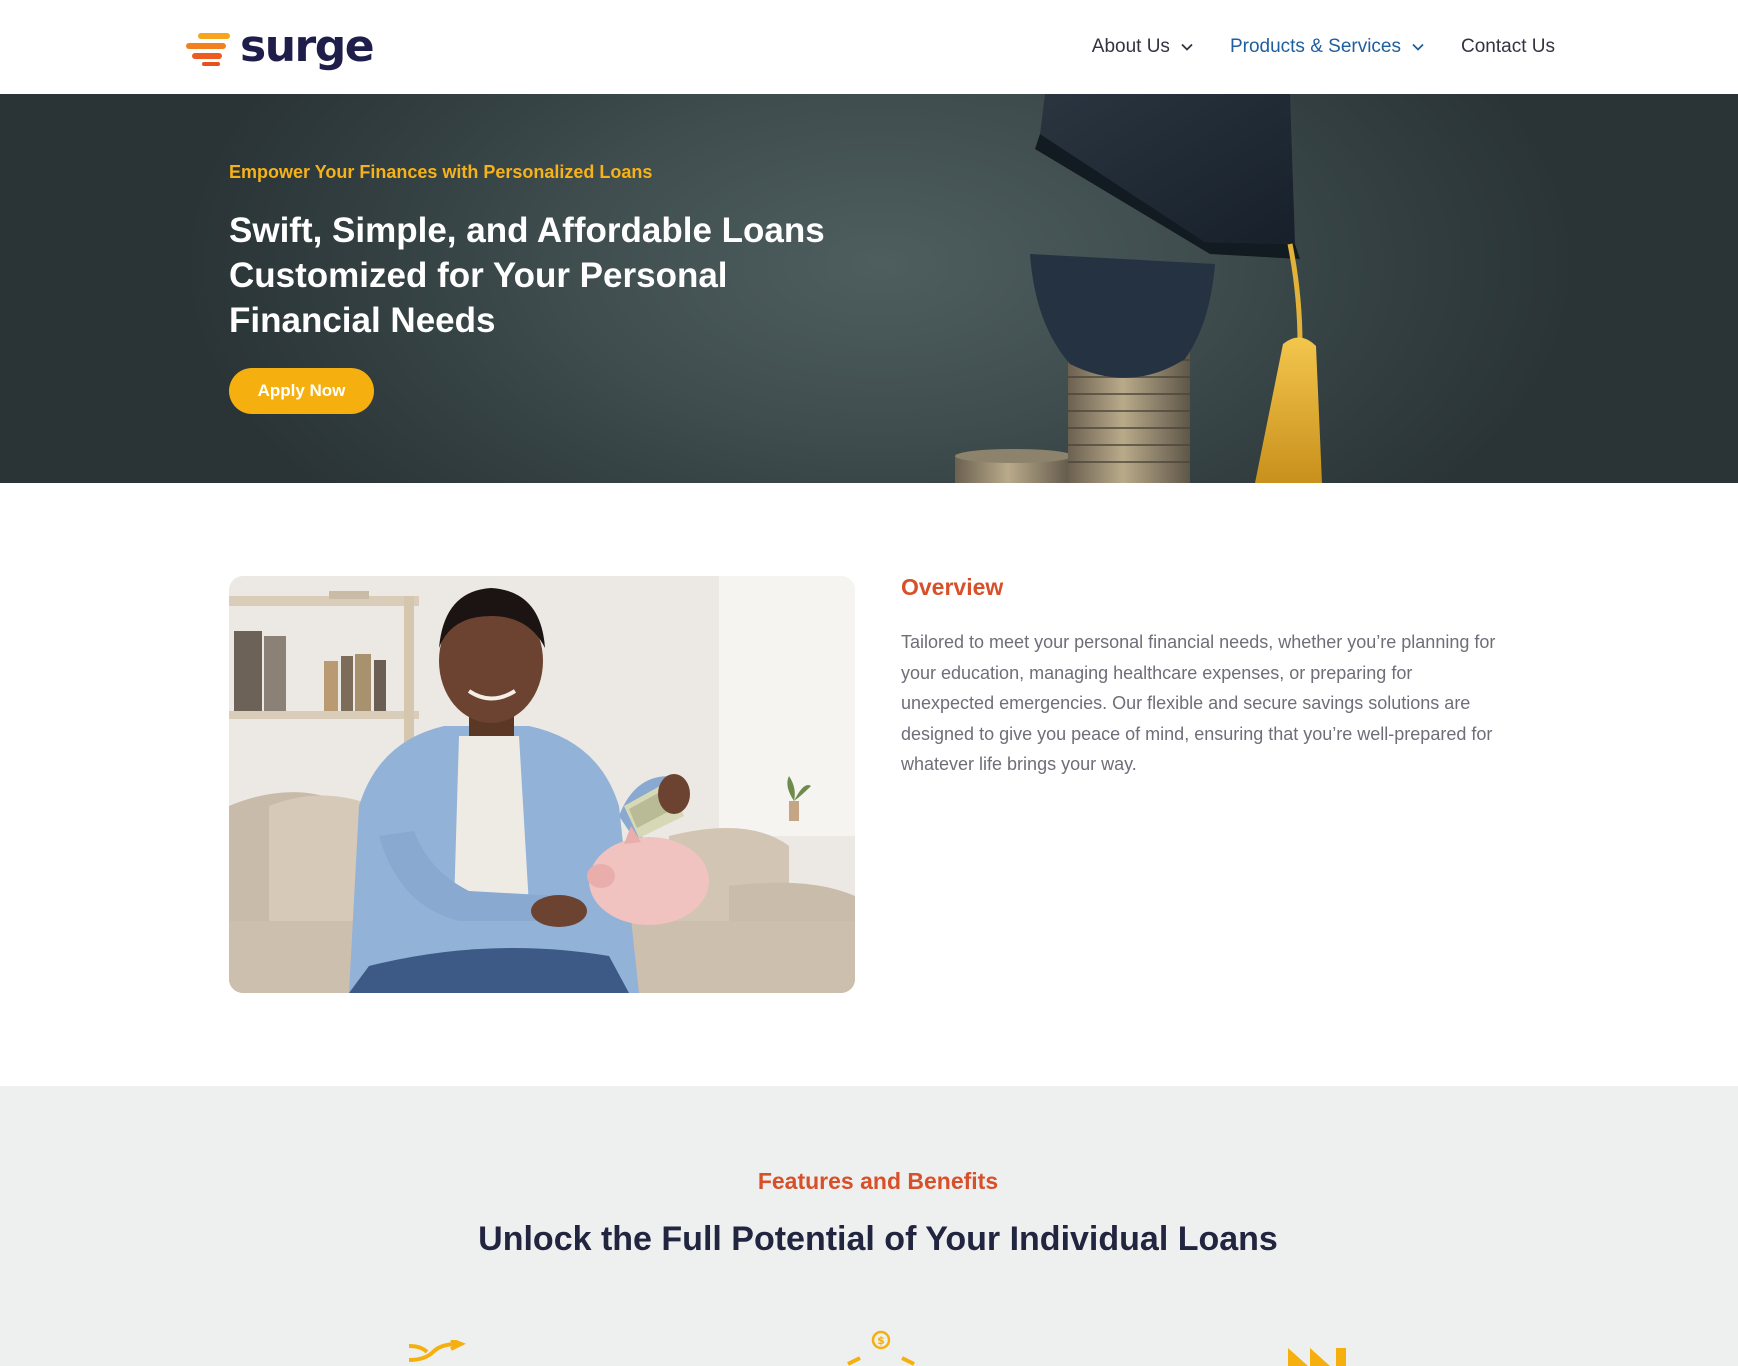 The width and height of the screenshot is (1738, 1366). I want to click on overview-heading: Overview, so click(952, 587).